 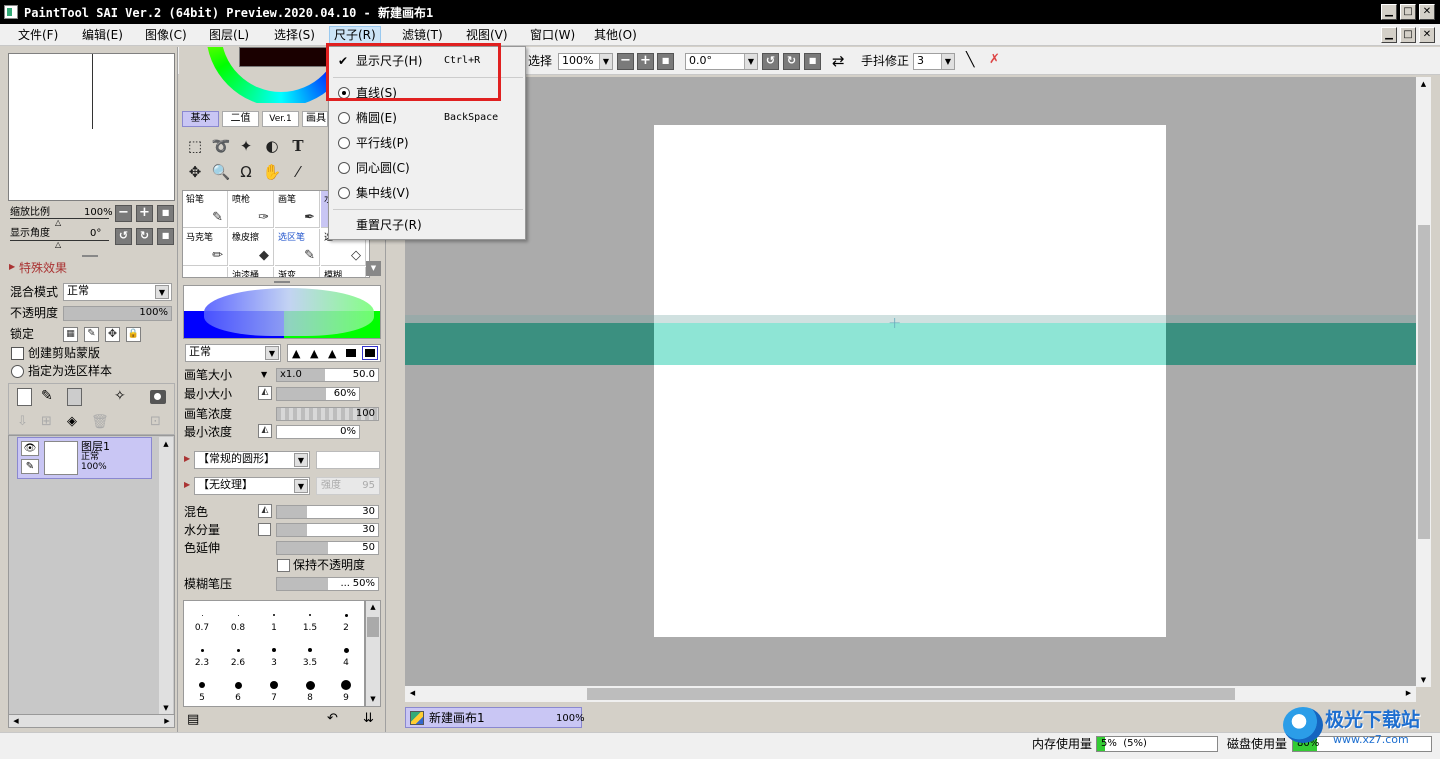 What do you see at coordinates (252, 460) in the screenshot?
I see `brush-shape-select: 【常规的圆形】` at bounding box center [252, 460].